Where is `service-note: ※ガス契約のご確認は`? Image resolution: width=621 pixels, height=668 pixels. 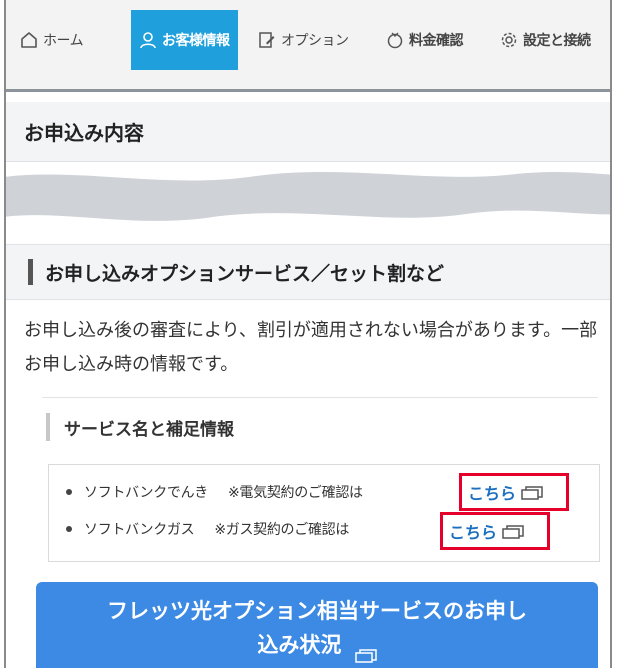
service-note: ※ガス契約のご確認は is located at coordinates (282, 530).